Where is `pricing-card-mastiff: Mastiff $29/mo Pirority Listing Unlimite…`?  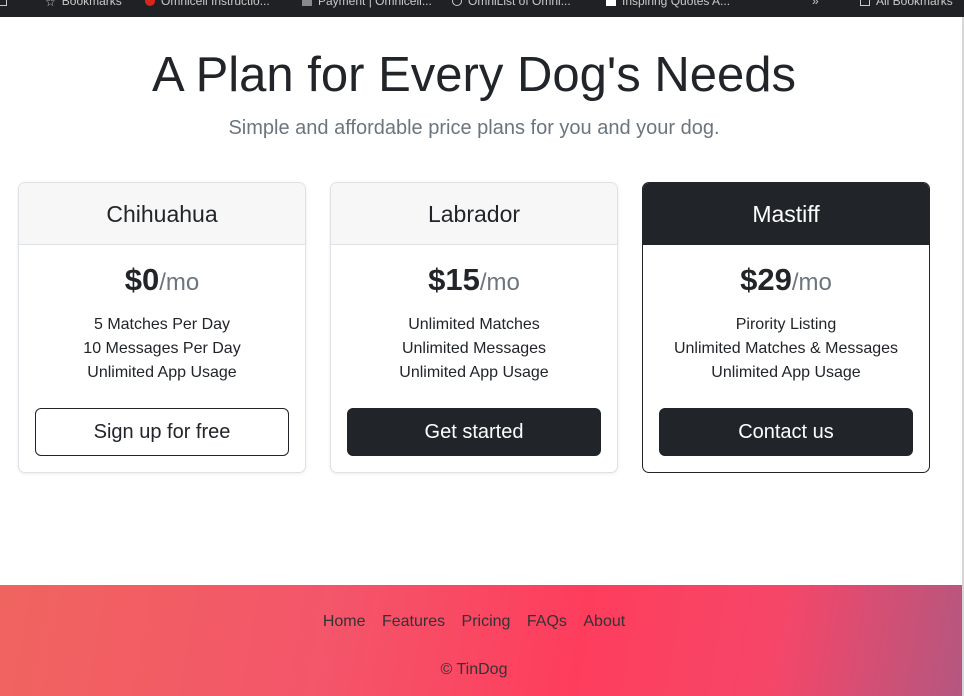
pricing-card-mastiff: Mastiff $29/mo Pirority Listing Unlimite… is located at coordinates (786, 327).